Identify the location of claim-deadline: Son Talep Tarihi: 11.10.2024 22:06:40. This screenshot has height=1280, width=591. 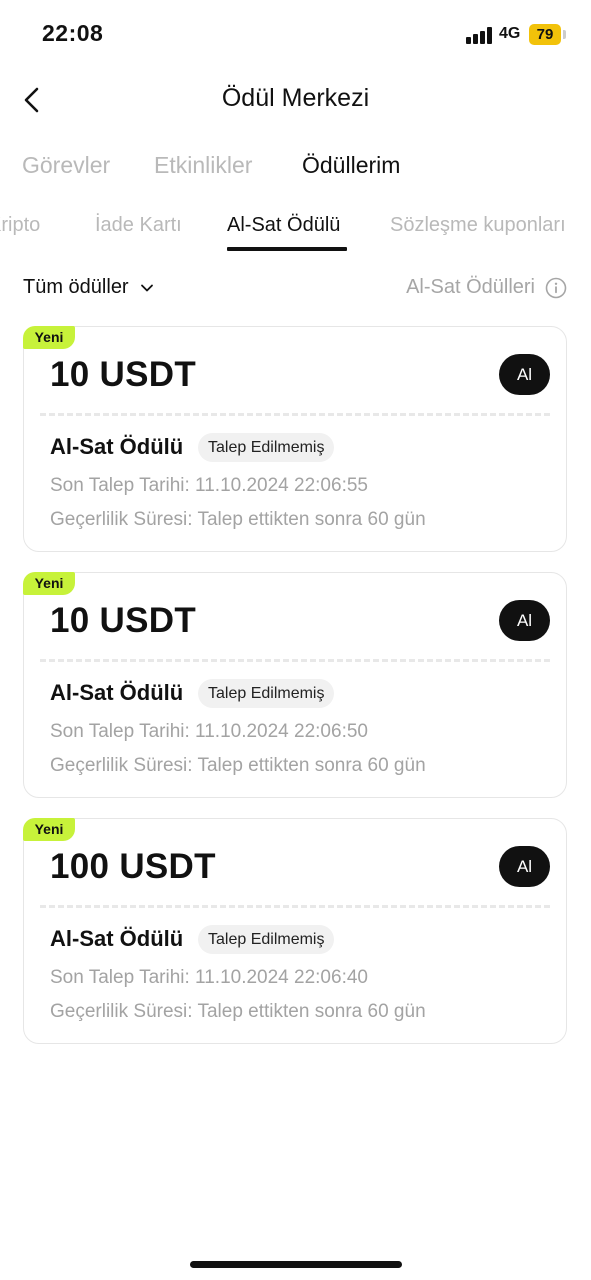
(209, 977).